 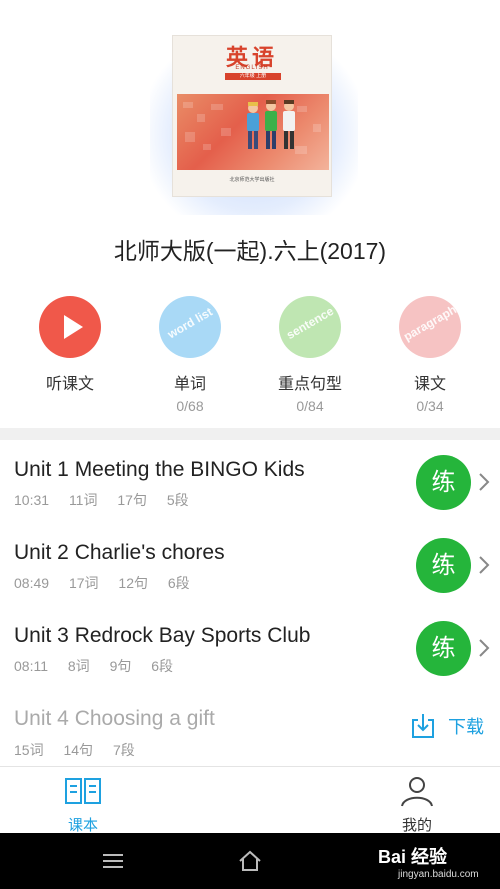 What do you see at coordinates (78, 666) in the screenshot?
I see `unit-words: 8词` at bounding box center [78, 666].